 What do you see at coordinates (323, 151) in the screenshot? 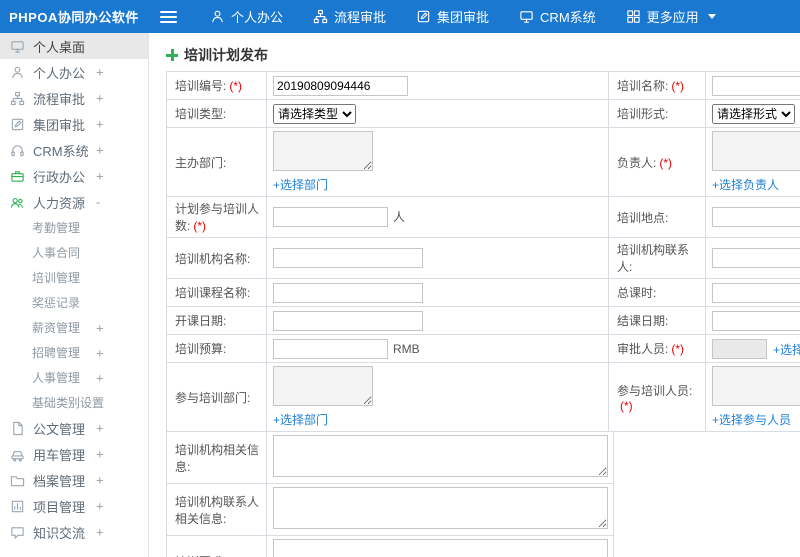
I see `host-dept-textarea` at bounding box center [323, 151].